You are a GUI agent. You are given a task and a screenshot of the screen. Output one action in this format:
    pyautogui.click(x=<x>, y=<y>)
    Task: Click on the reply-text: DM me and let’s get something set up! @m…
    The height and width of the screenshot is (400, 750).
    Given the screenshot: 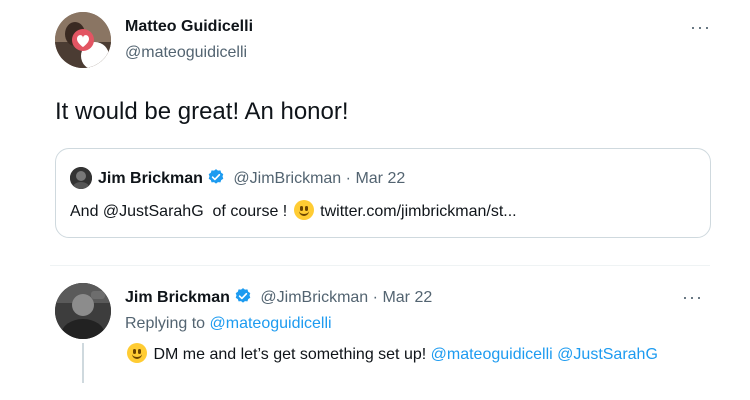 What is the action you would take?
    pyautogui.click(x=391, y=353)
    